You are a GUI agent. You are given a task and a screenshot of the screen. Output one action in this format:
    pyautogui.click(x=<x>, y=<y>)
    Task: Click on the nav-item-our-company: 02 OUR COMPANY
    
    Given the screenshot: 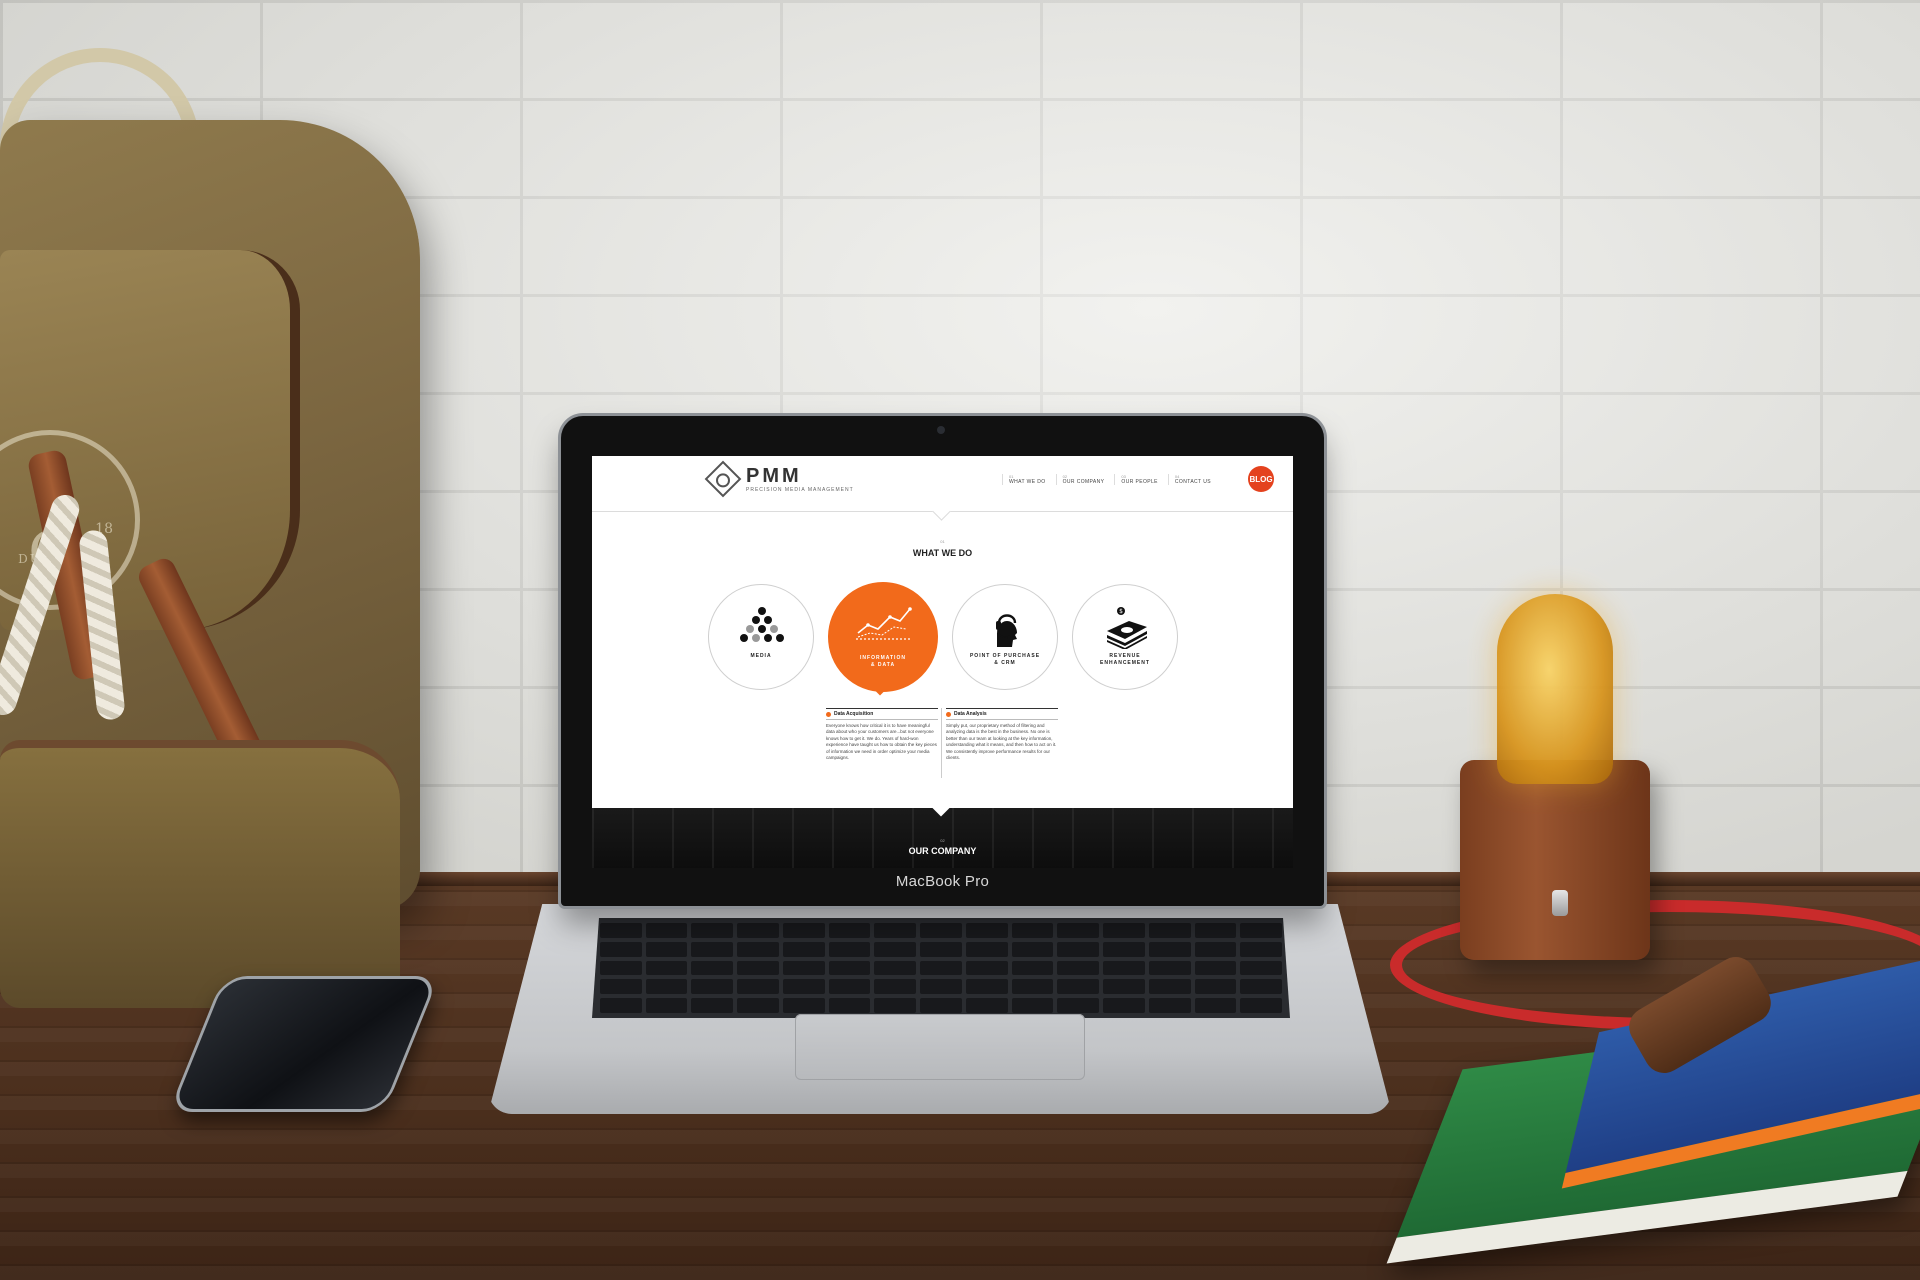 What is the action you would take?
    pyautogui.click(x=1080, y=479)
    